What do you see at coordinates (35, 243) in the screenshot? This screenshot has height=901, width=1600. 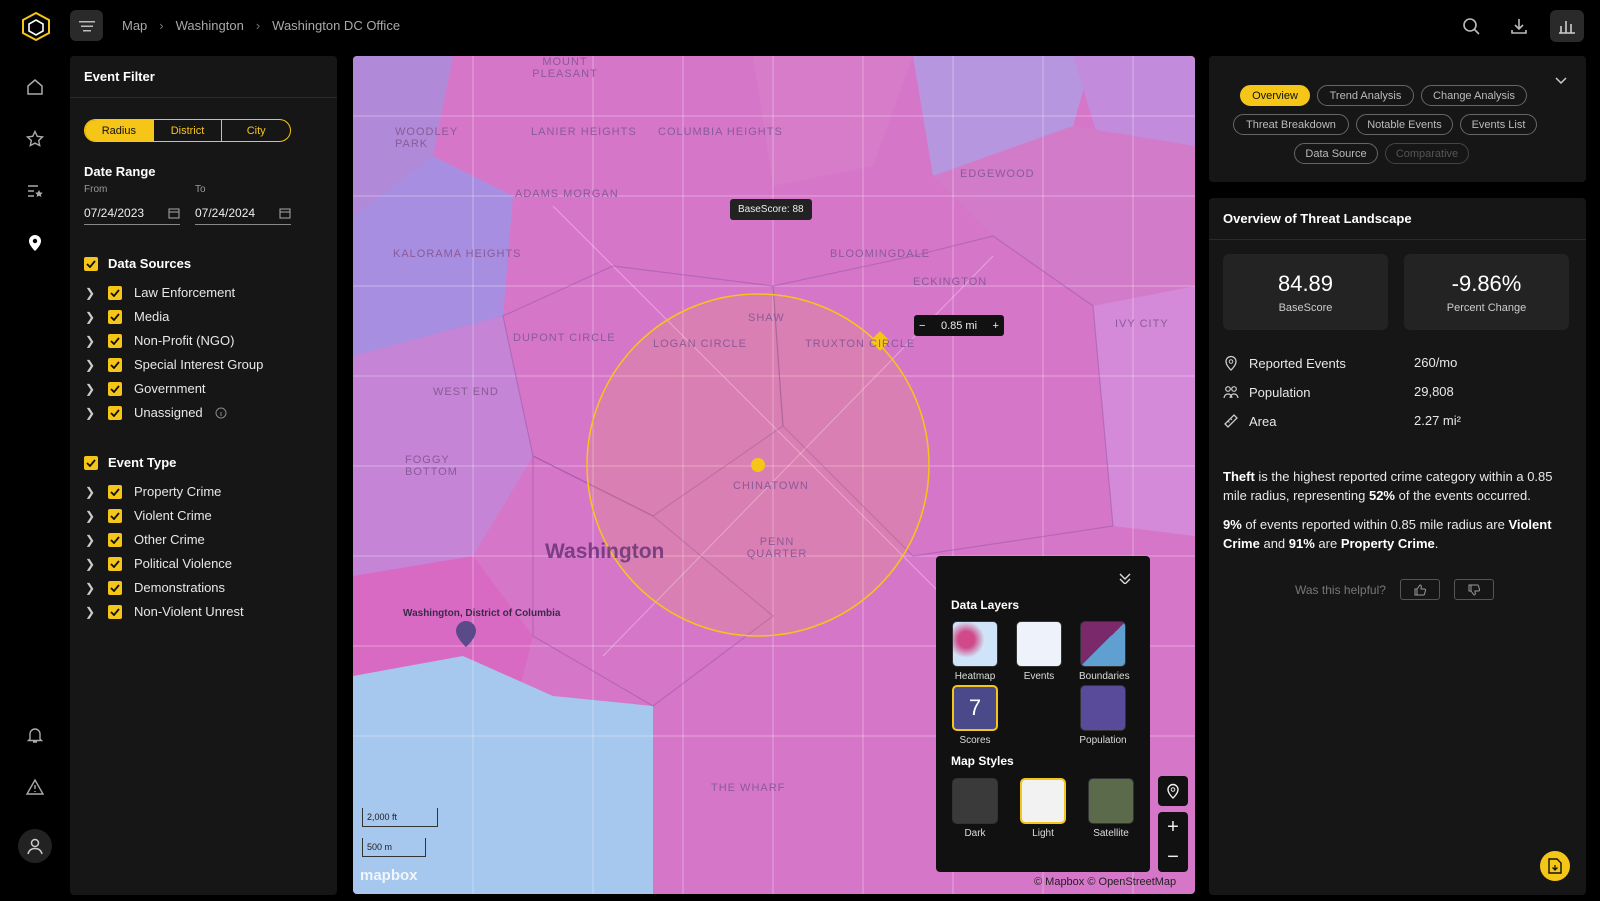 I see `nav-map` at bounding box center [35, 243].